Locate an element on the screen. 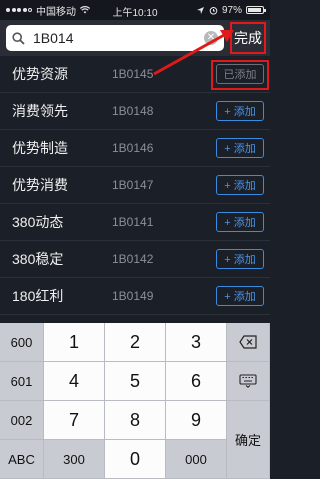 Image resolution: width=320 pixels, height=479 pixels. search-box: ✕ is located at coordinates (115, 38).